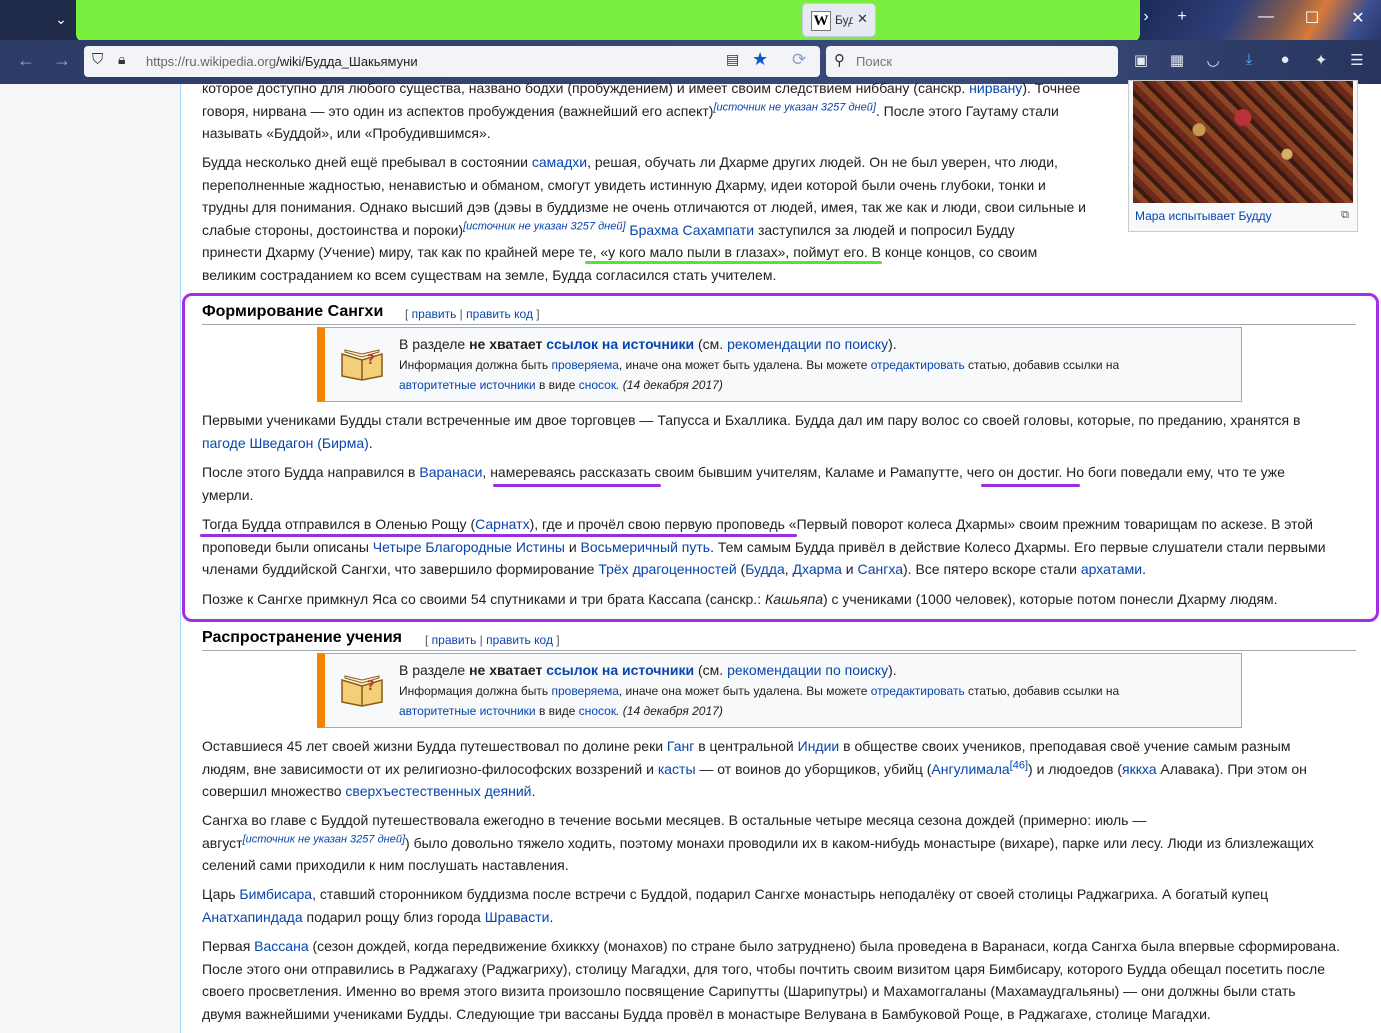  I want to click on account-avatar-icon: ●, so click(1285, 59).